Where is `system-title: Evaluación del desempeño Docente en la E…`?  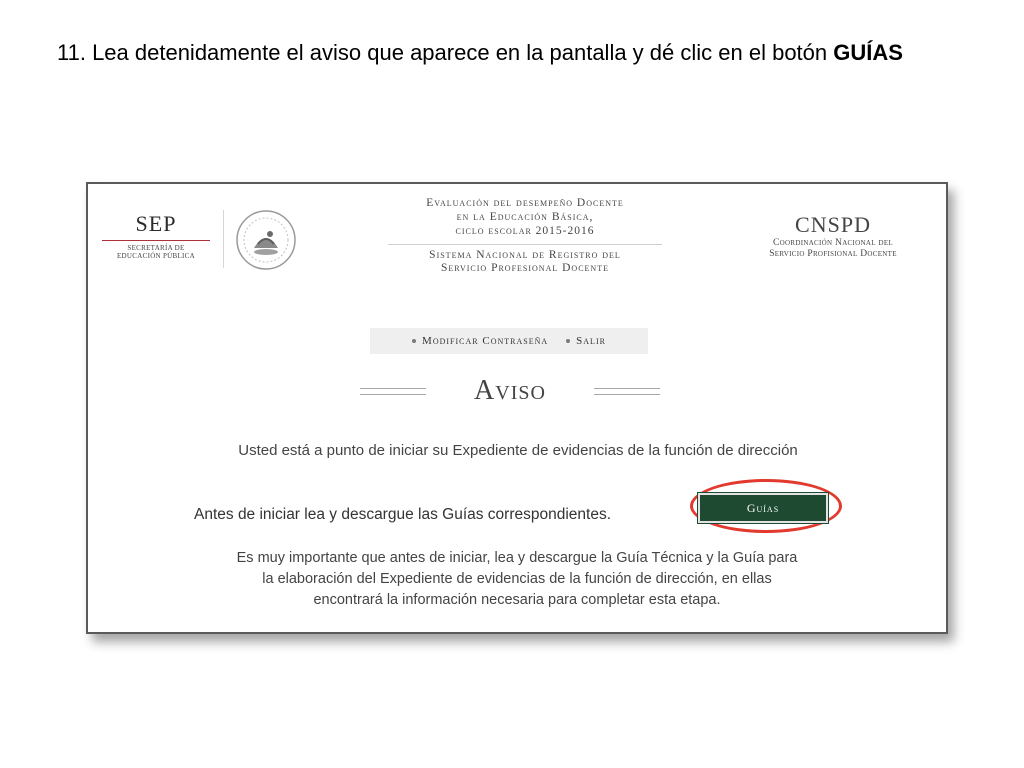 system-title: Evaluación del desempeño Docente en la E… is located at coordinates (525, 235).